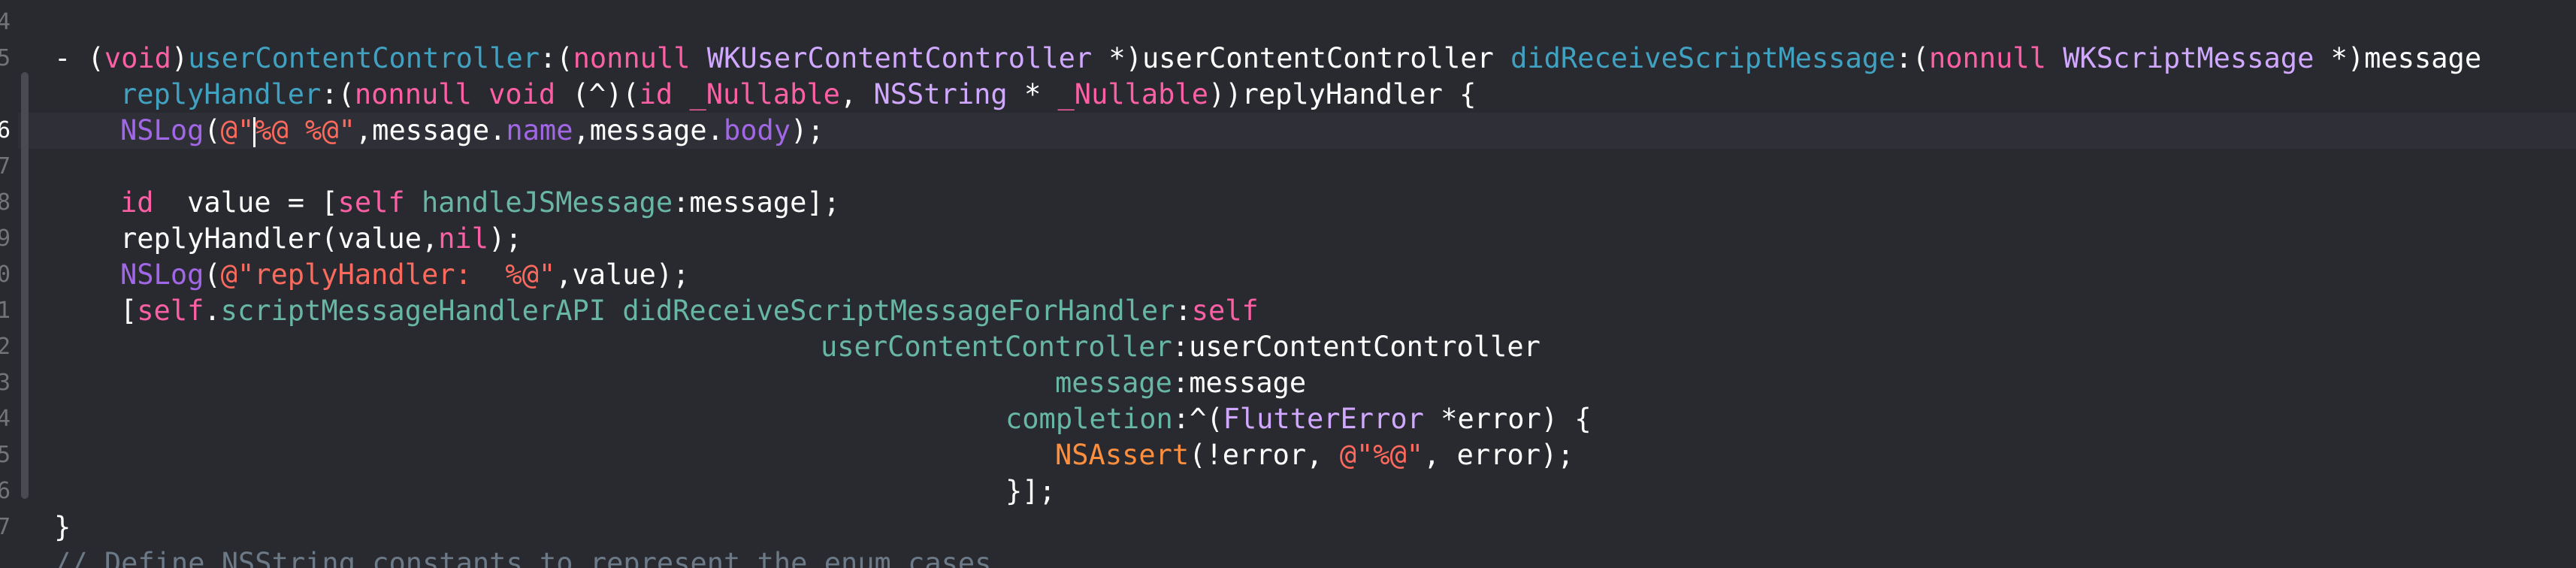 Image resolution: width=2576 pixels, height=568 pixels. Describe the element at coordinates (1032, 94) in the screenshot. I see `code-token: *` at that location.